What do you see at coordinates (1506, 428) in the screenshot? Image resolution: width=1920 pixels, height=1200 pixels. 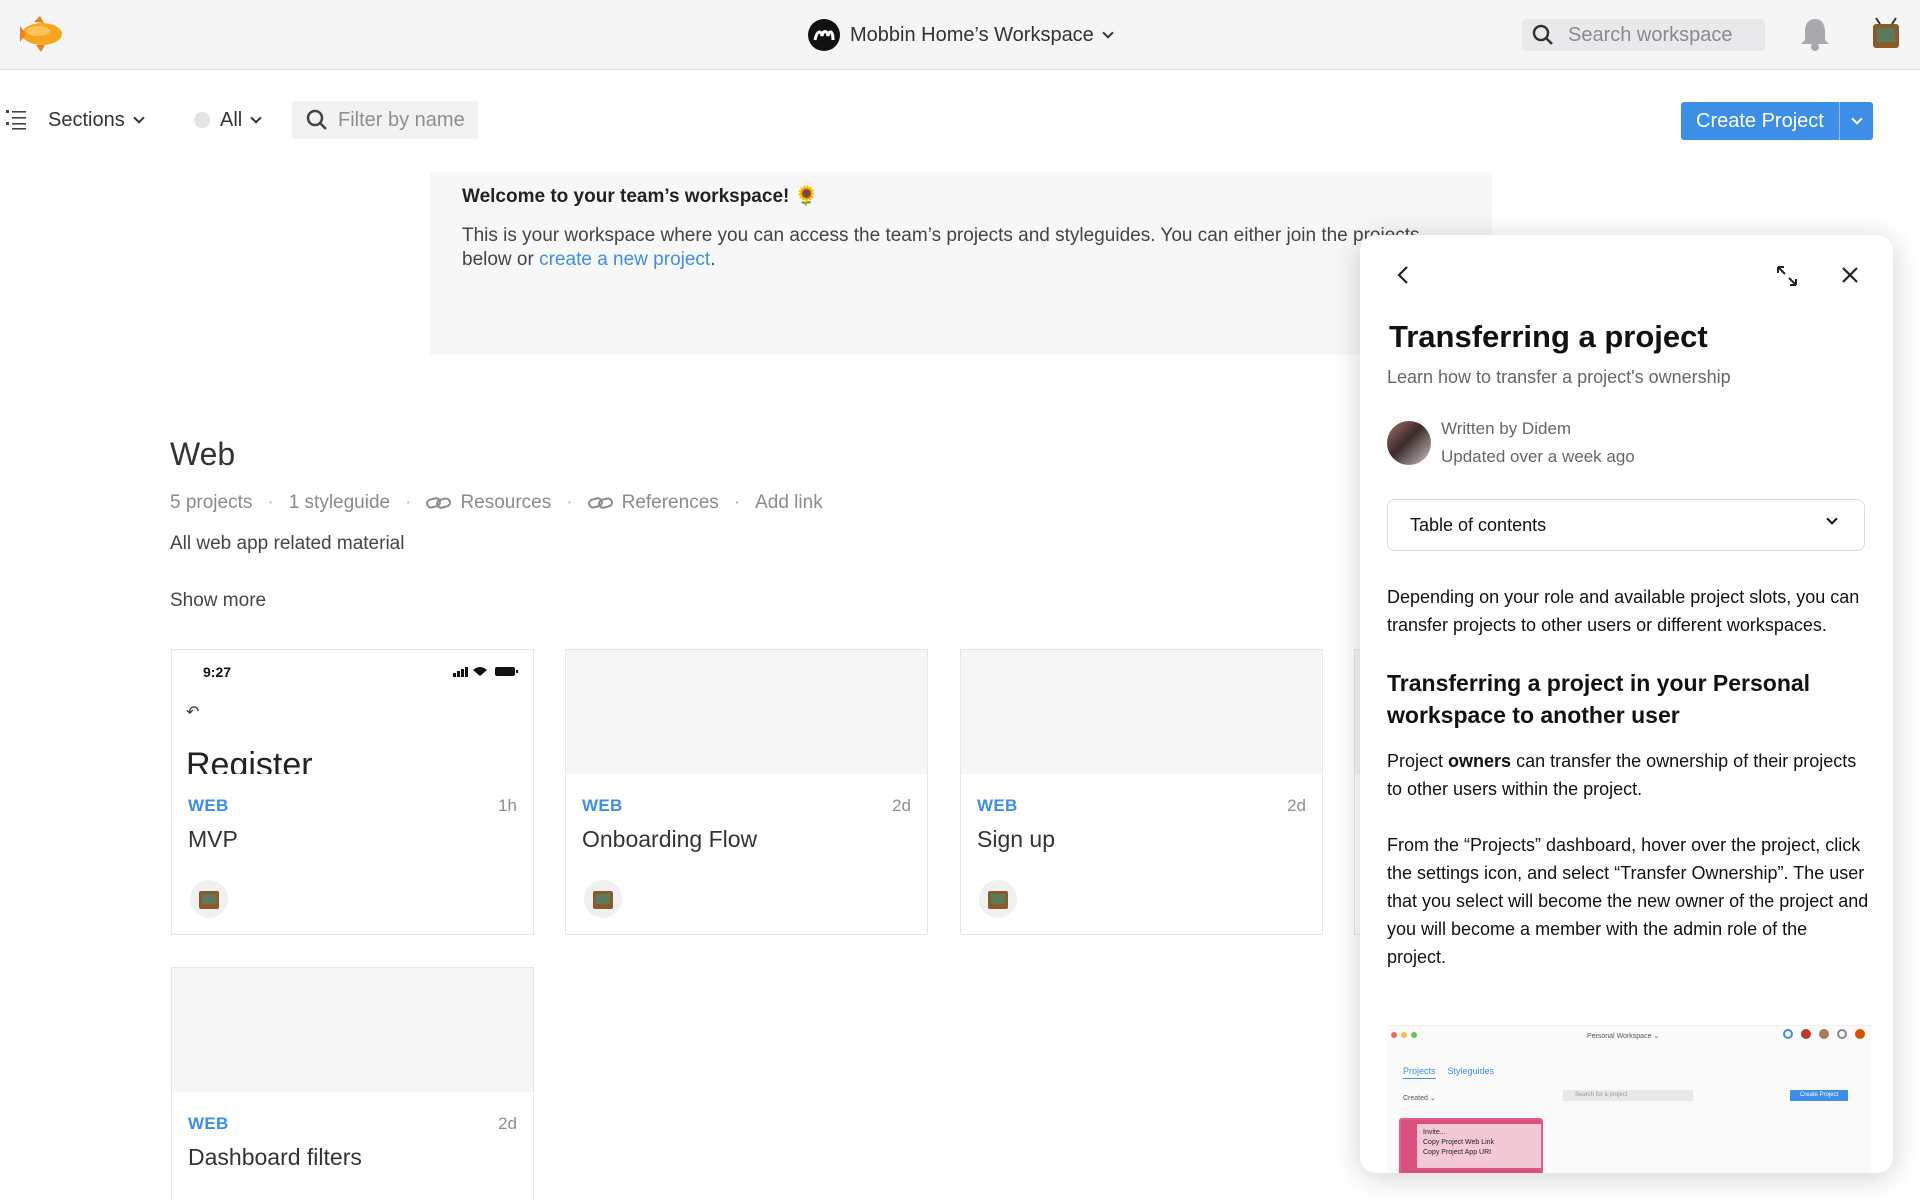 I see `author-line: Written by Didem` at bounding box center [1506, 428].